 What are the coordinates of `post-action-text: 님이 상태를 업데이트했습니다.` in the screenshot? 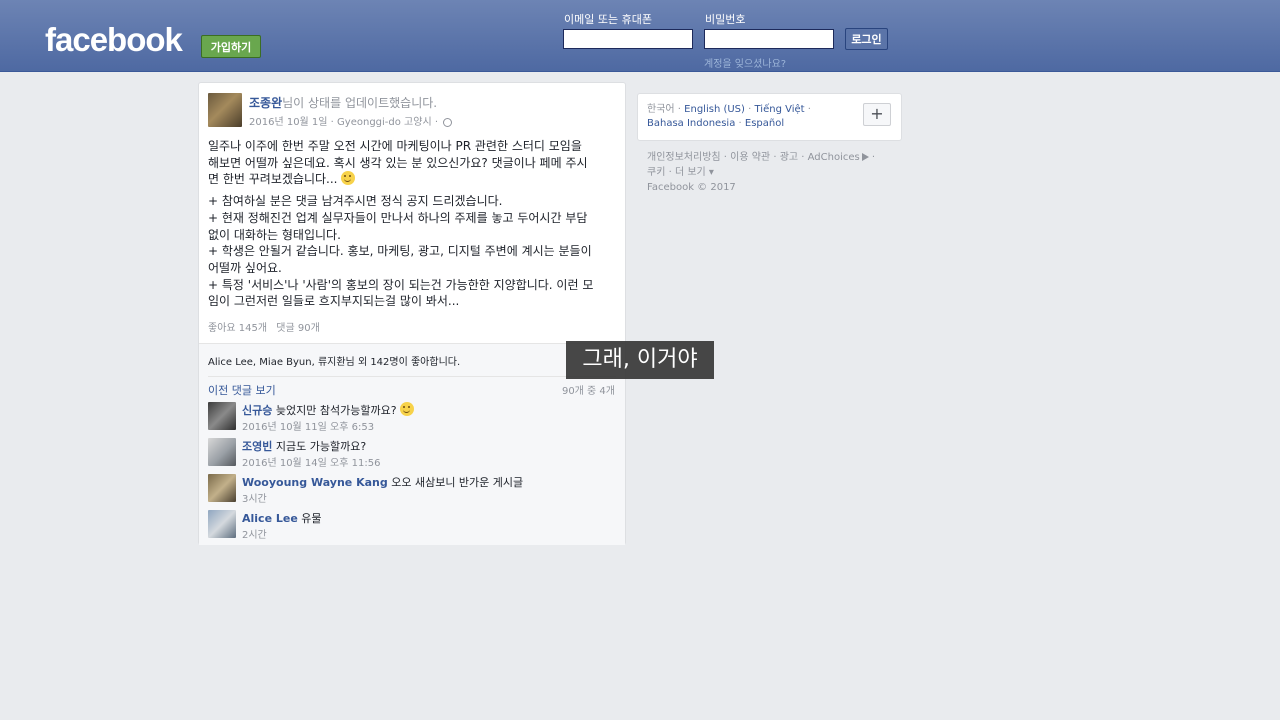 It's located at (360, 103).